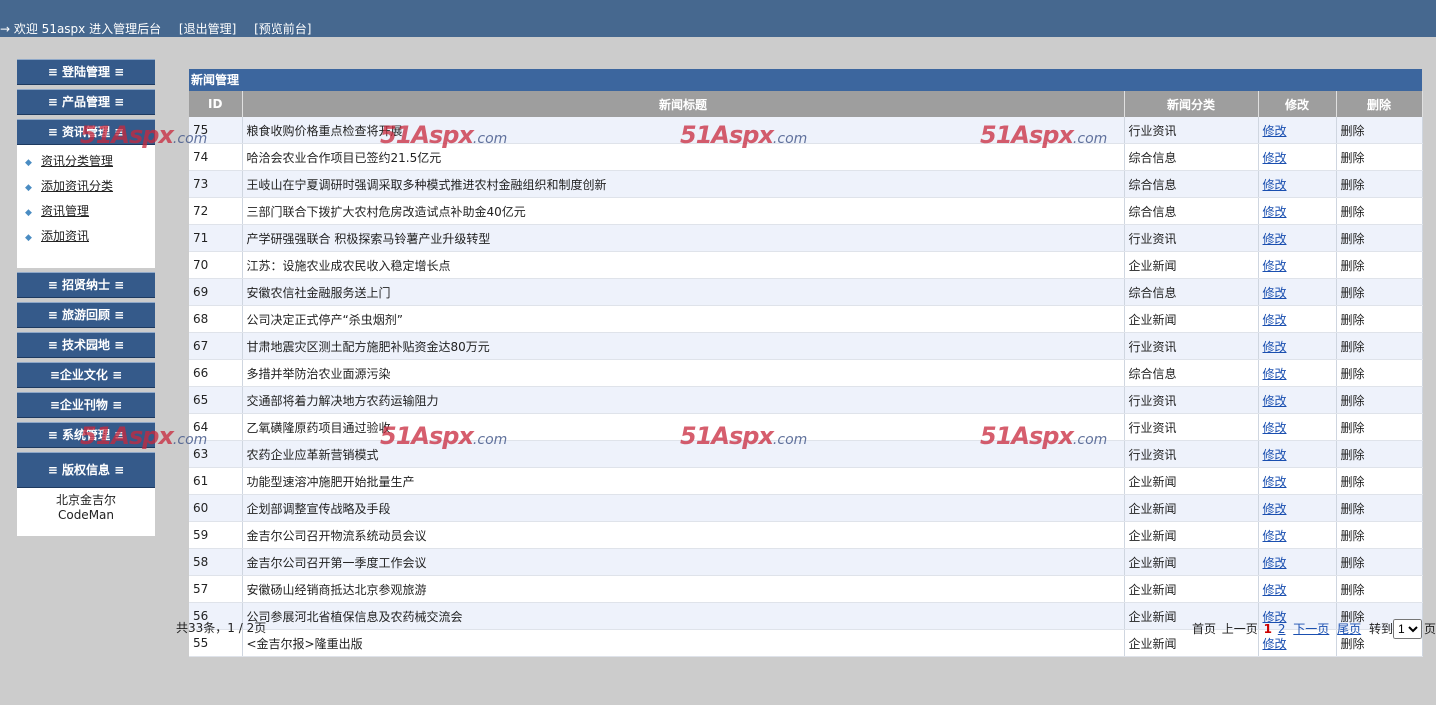  I want to click on cell-title-cell: 哈洽会农业合作项目已签约21.5亿元, so click(683, 157).